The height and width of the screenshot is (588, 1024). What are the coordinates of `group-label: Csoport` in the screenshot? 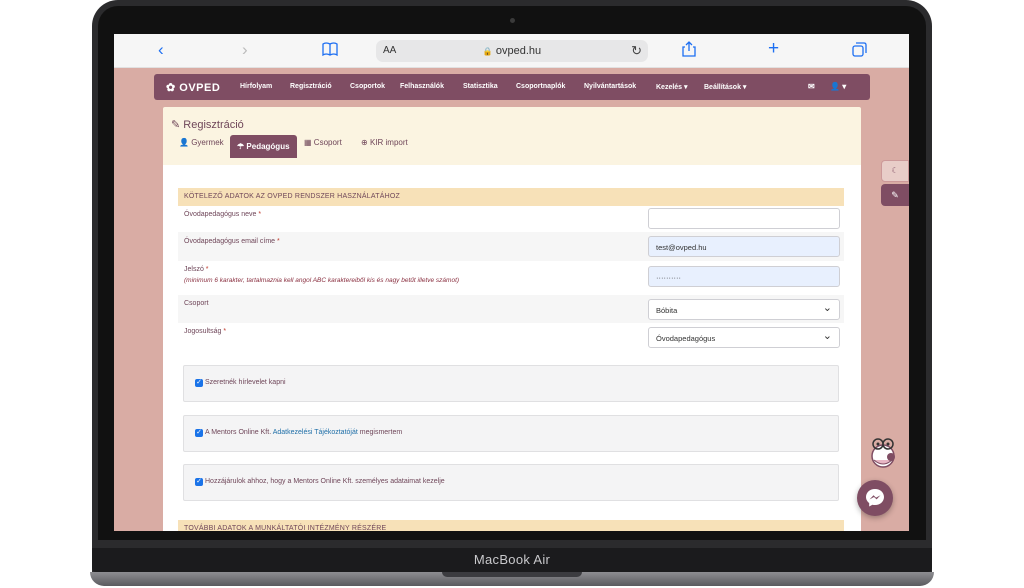 It's located at (196, 303).